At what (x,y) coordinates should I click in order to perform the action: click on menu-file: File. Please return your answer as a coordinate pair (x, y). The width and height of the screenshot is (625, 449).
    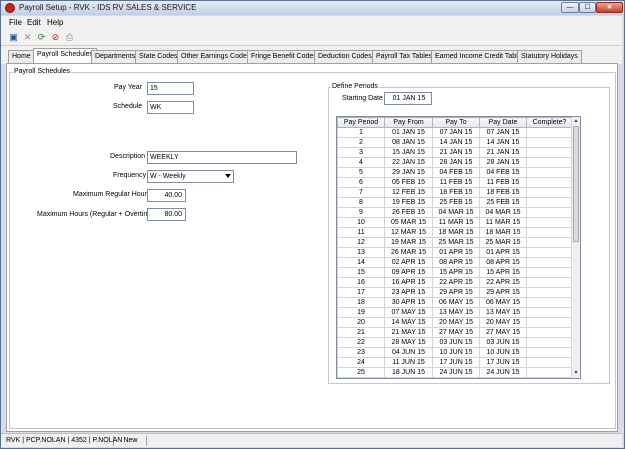
    Looking at the image, I should click on (15, 22).